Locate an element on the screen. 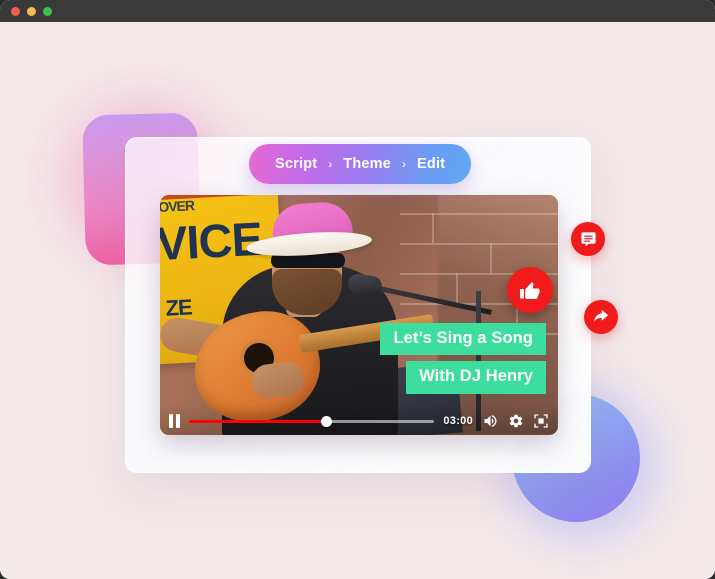 This screenshot has height=579, width=715. window-titlebar is located at coordinates (357, 11).